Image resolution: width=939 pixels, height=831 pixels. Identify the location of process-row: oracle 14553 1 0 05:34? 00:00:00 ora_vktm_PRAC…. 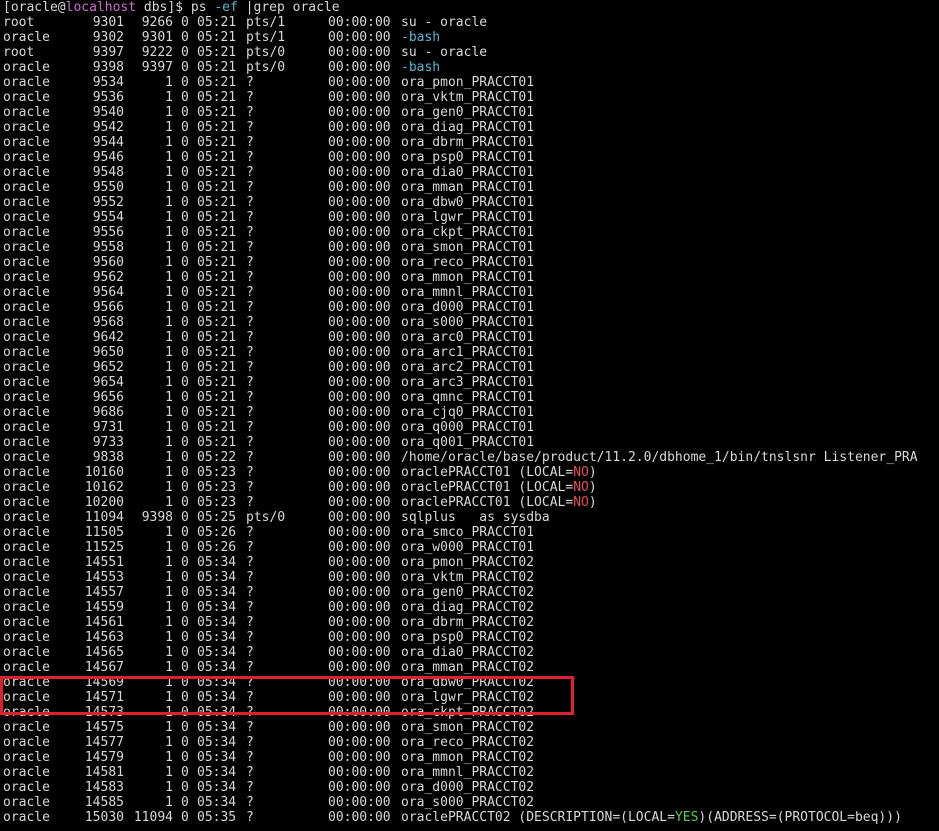
(460, 577).